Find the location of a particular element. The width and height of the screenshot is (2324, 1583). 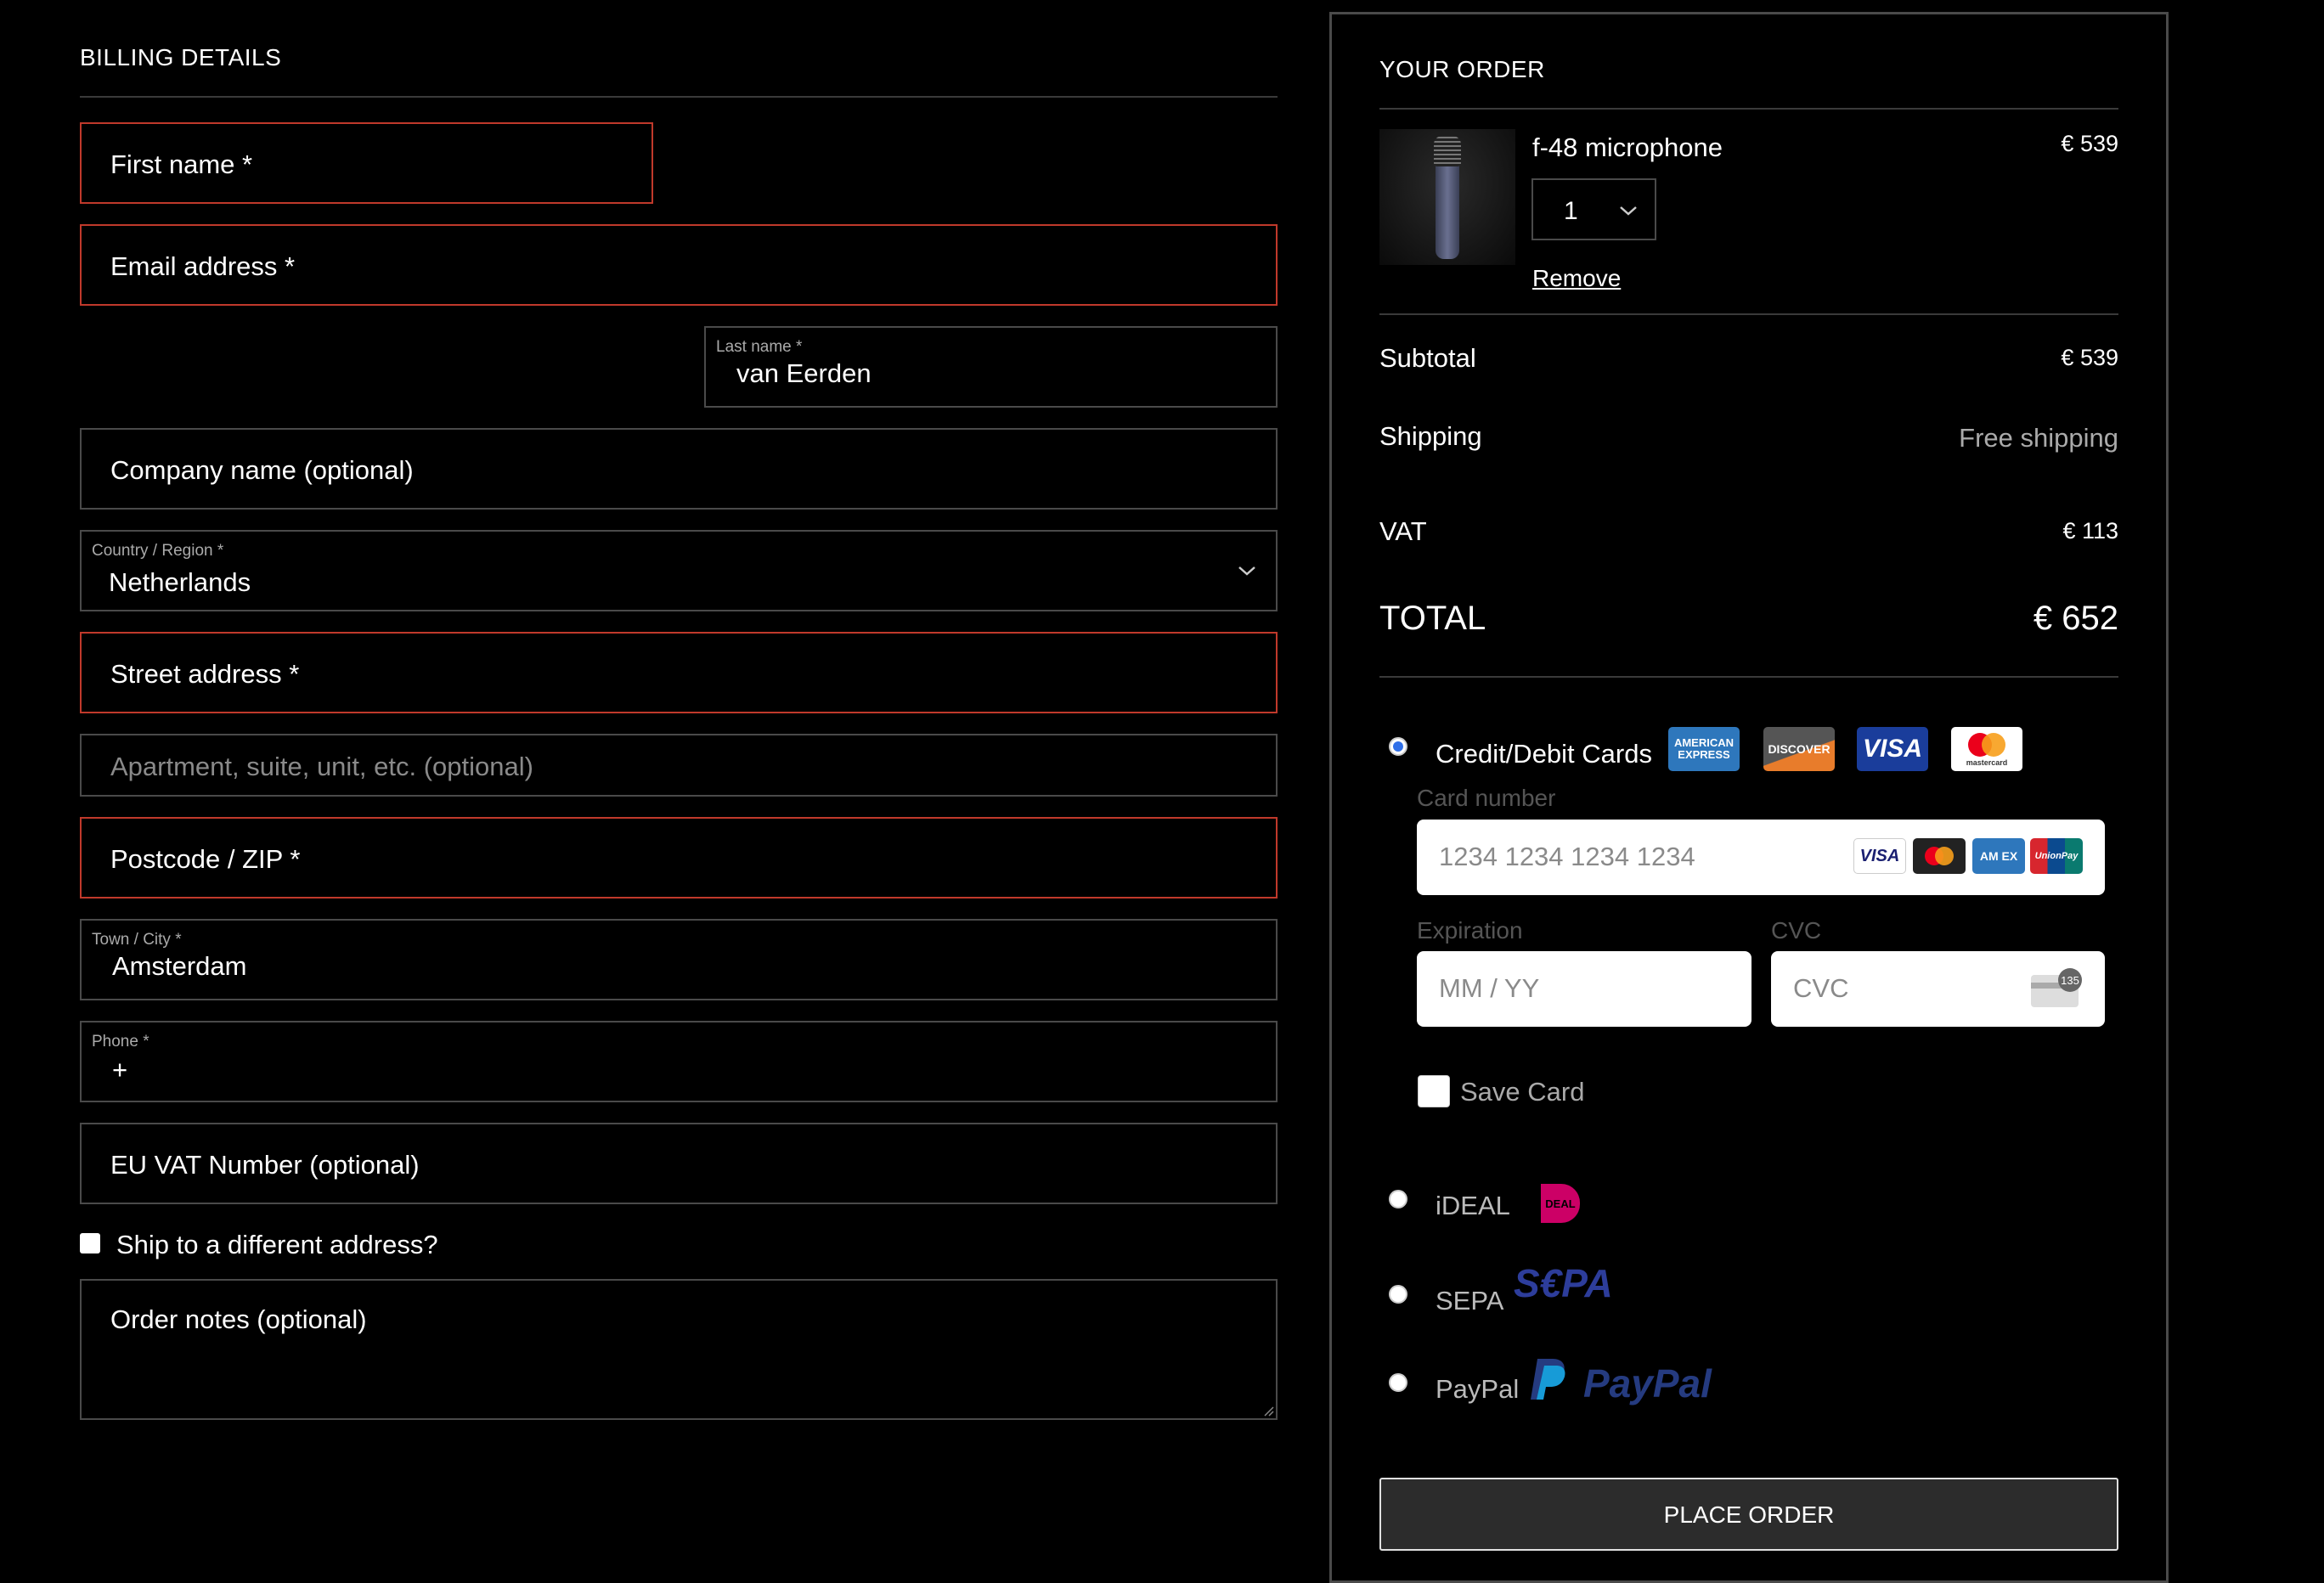

order-notes-placeholder: Order notes (optional) is located at coordinates (239, 1319).